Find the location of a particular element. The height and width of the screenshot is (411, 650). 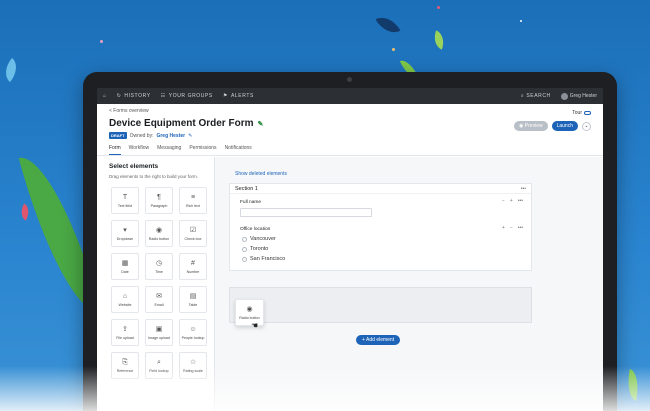

element-tile: ☺ People lookup is located at coordinates (193, 333).